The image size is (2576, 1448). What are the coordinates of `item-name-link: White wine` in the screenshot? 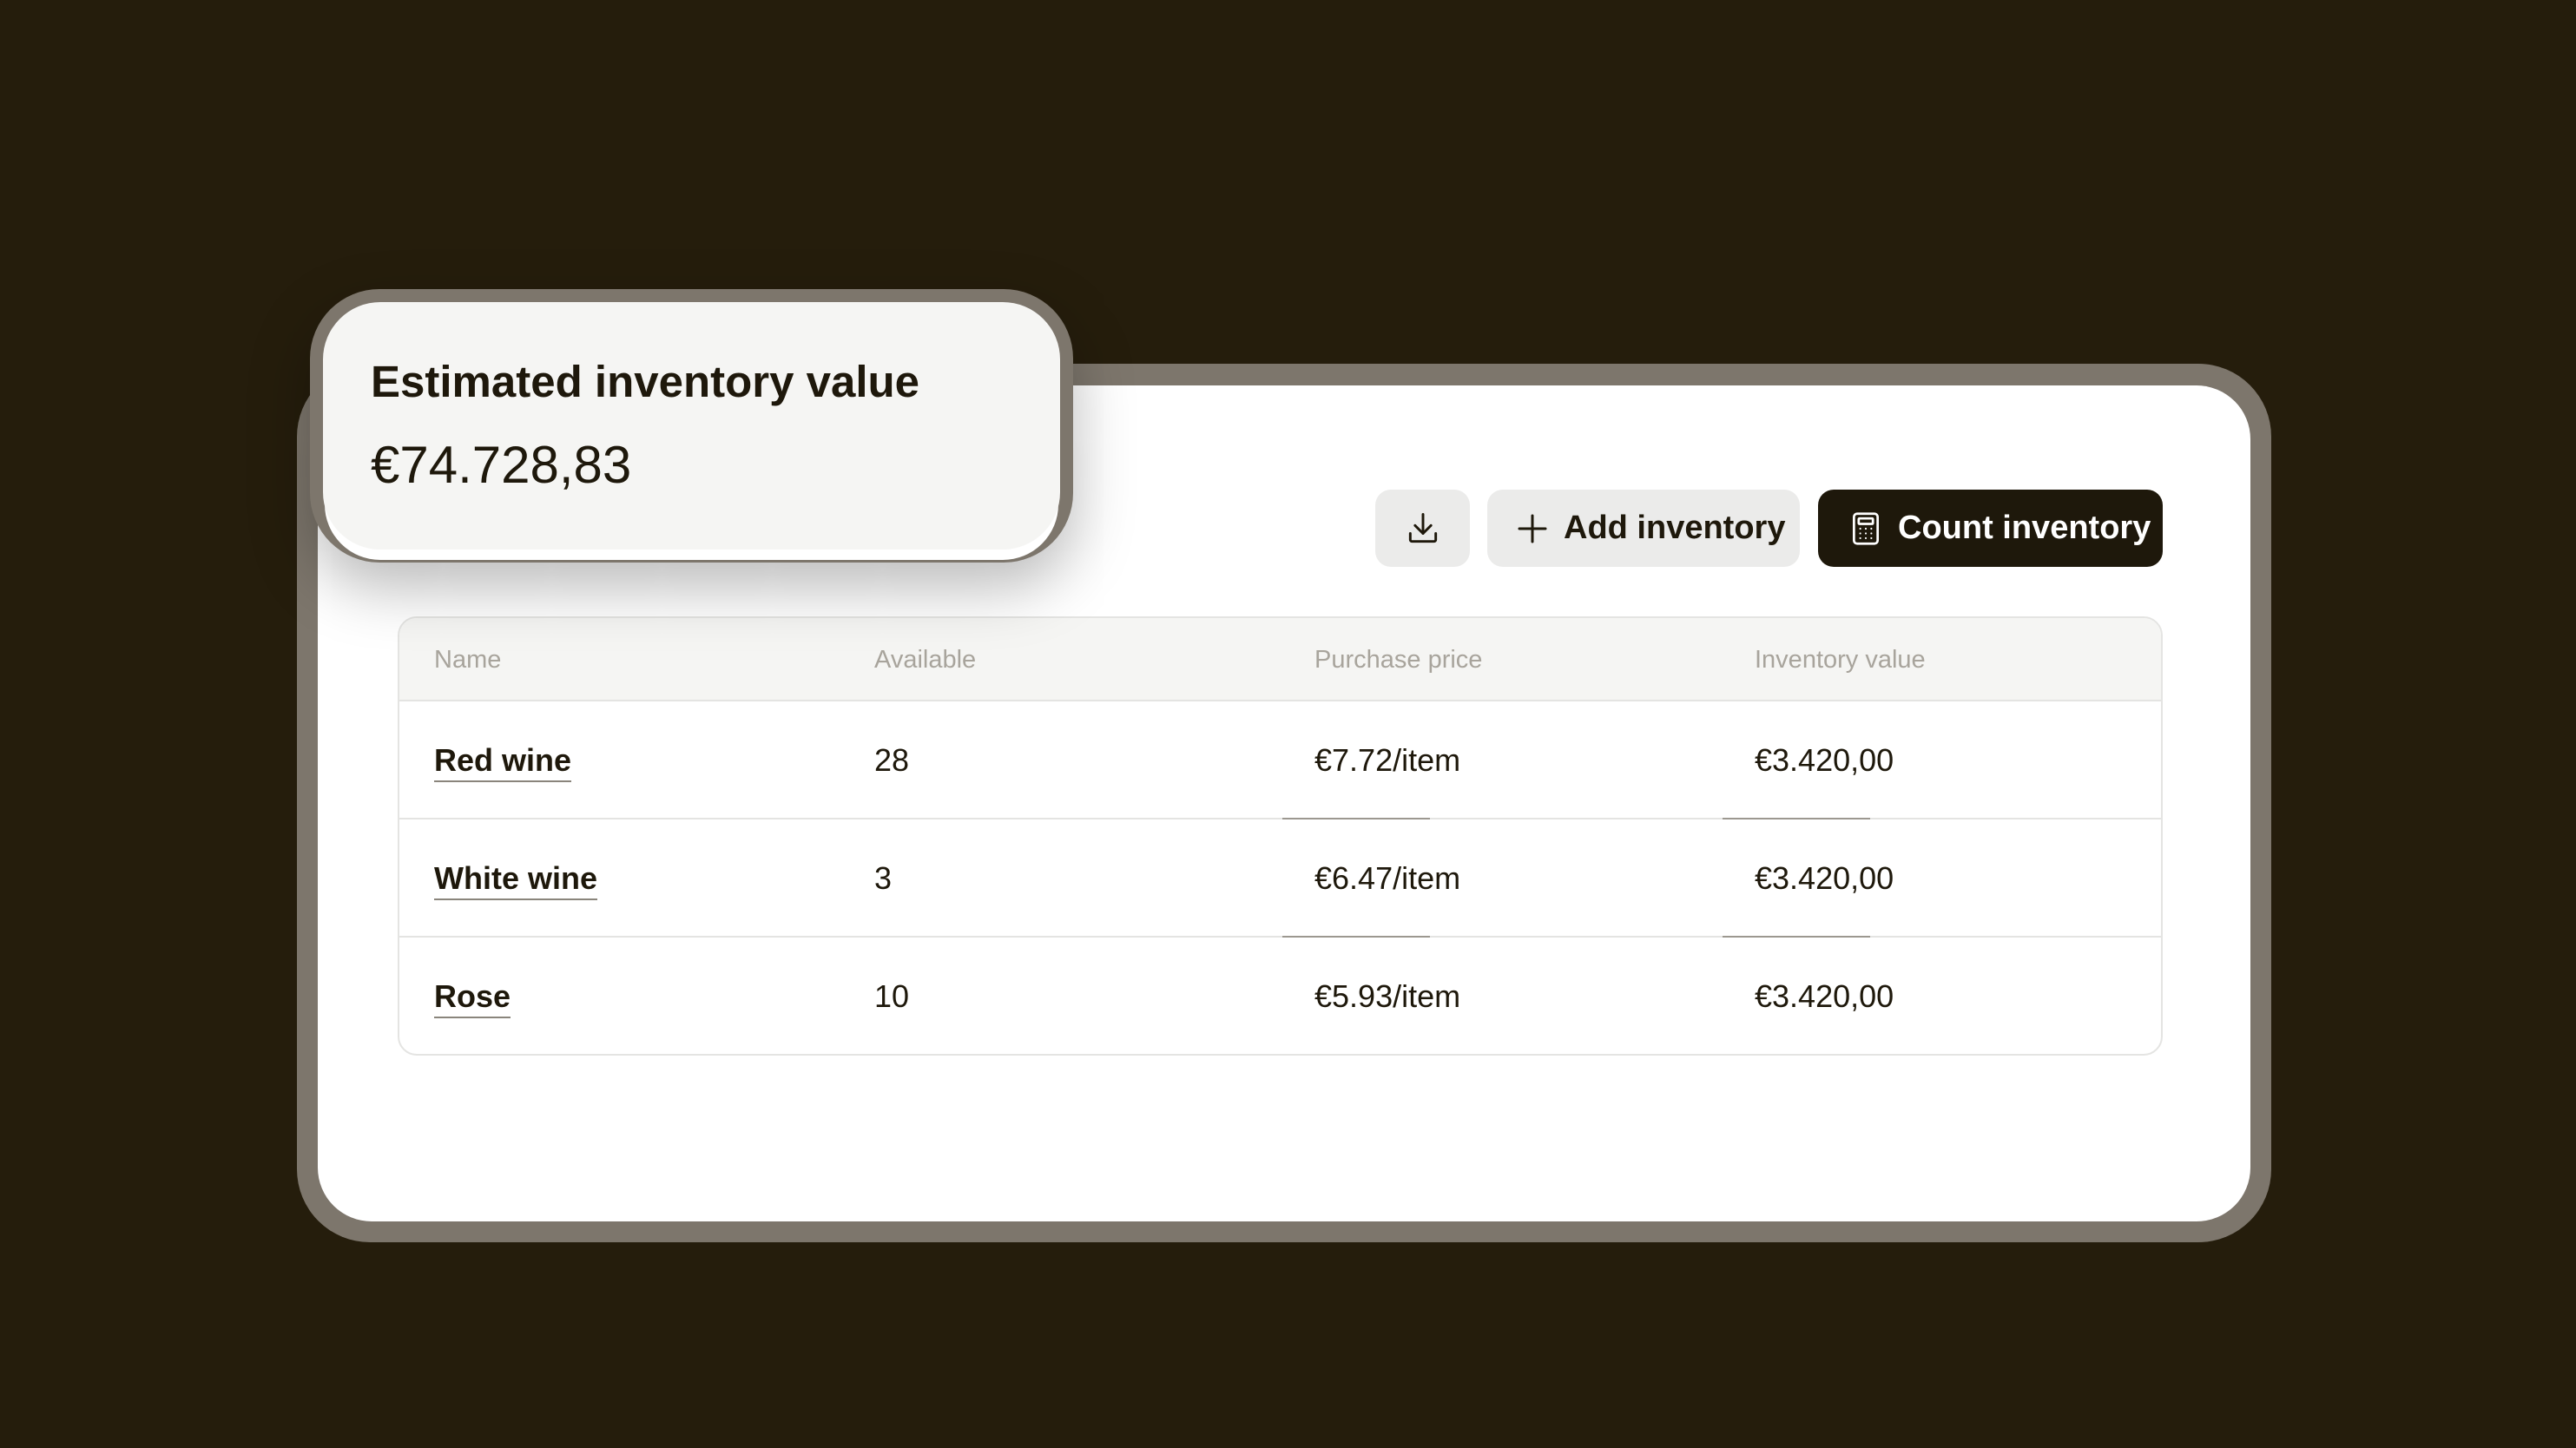 It's located at (515, 880).